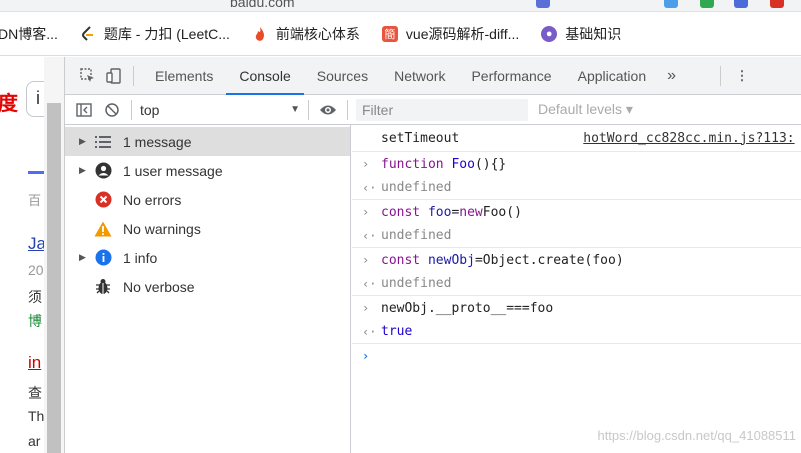  What do you see at coordinates (84, 110) in the screenshot?
I see `sidebar-toggle-icon` at bounding box center [84, 110].